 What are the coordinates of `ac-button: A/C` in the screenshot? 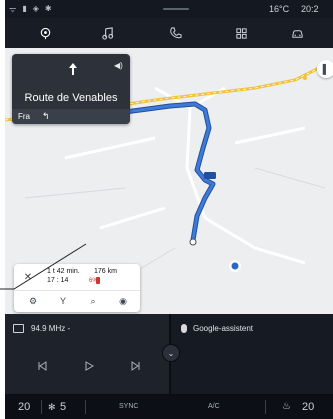 It's located at (214, 406).